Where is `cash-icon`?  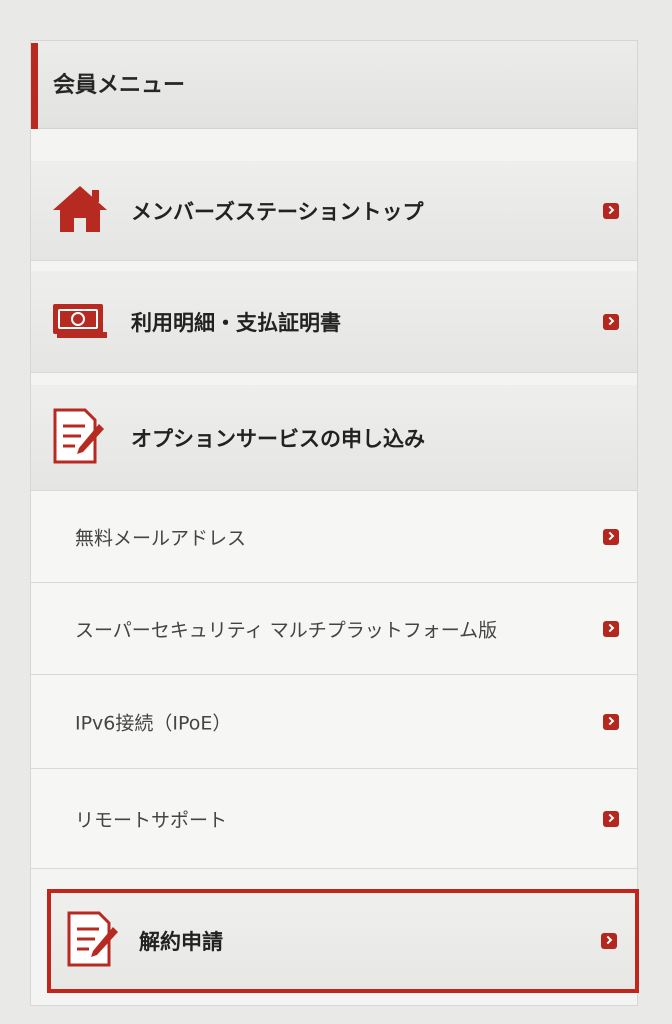 cash-icon is located at coordinates (80, 322).